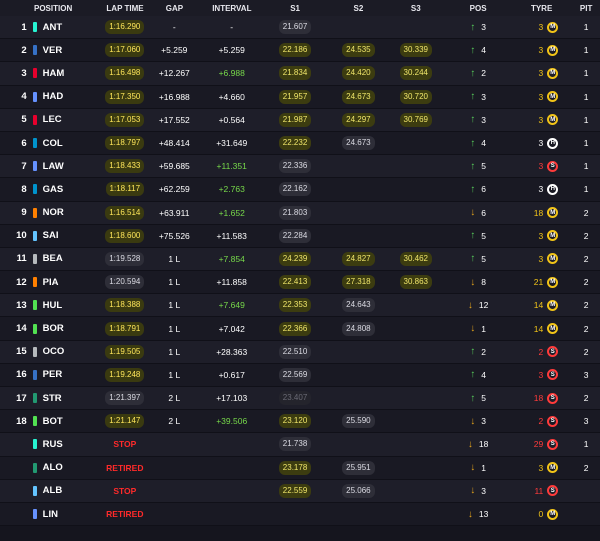  I want to click on table-row: ALB STOP 22.559 25.066 ↓ 3 11 S, so click(300, 491).